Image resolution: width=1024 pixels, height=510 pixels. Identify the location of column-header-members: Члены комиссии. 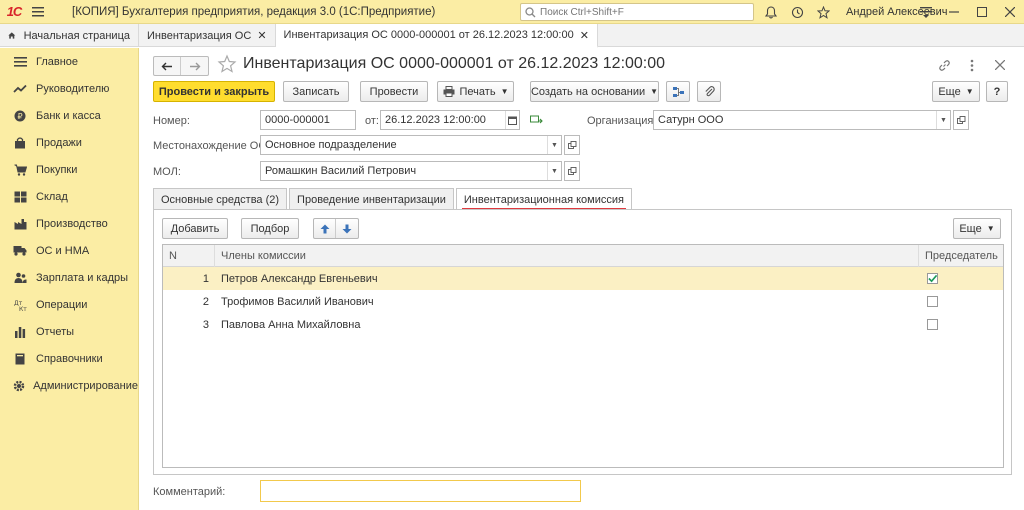
(567, 256).